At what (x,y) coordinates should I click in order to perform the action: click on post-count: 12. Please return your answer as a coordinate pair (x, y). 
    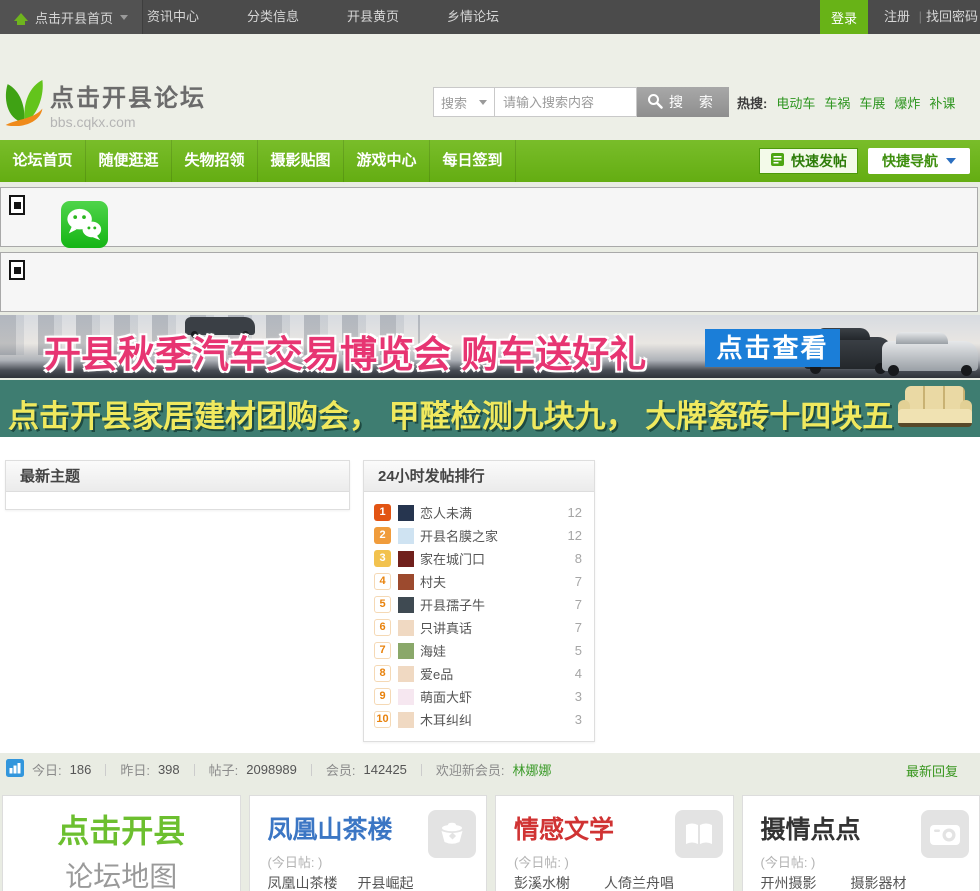
    Looking at the image, I should click on (574, 512).